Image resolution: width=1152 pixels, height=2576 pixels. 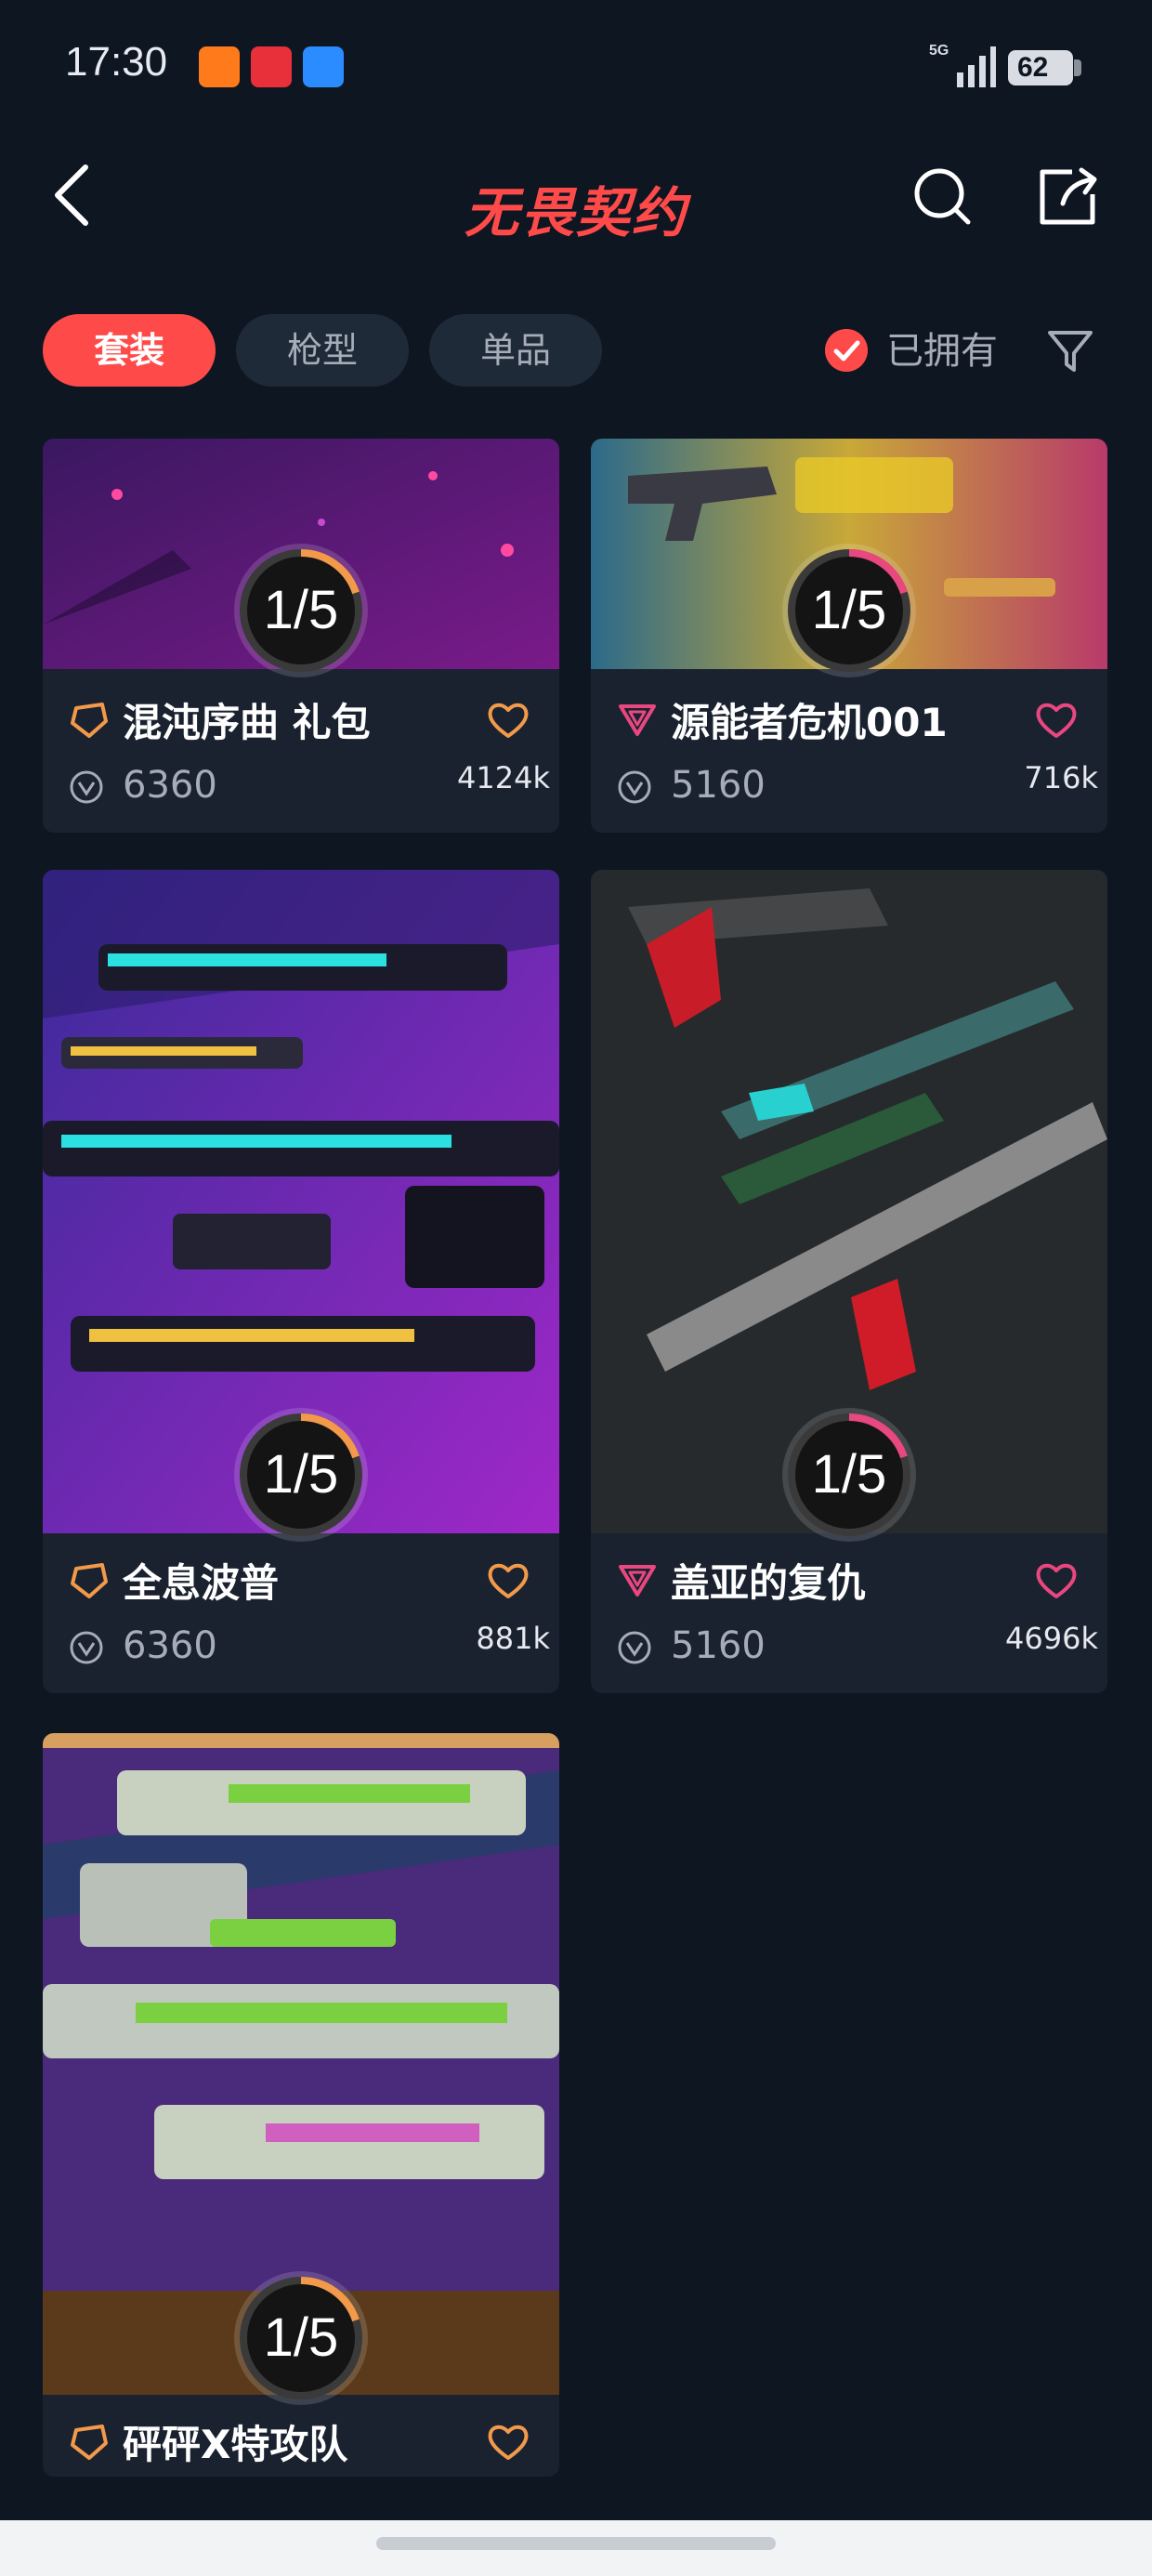 I want to click on tab-weapon-type: 枪型, so click(x=322, y=350).